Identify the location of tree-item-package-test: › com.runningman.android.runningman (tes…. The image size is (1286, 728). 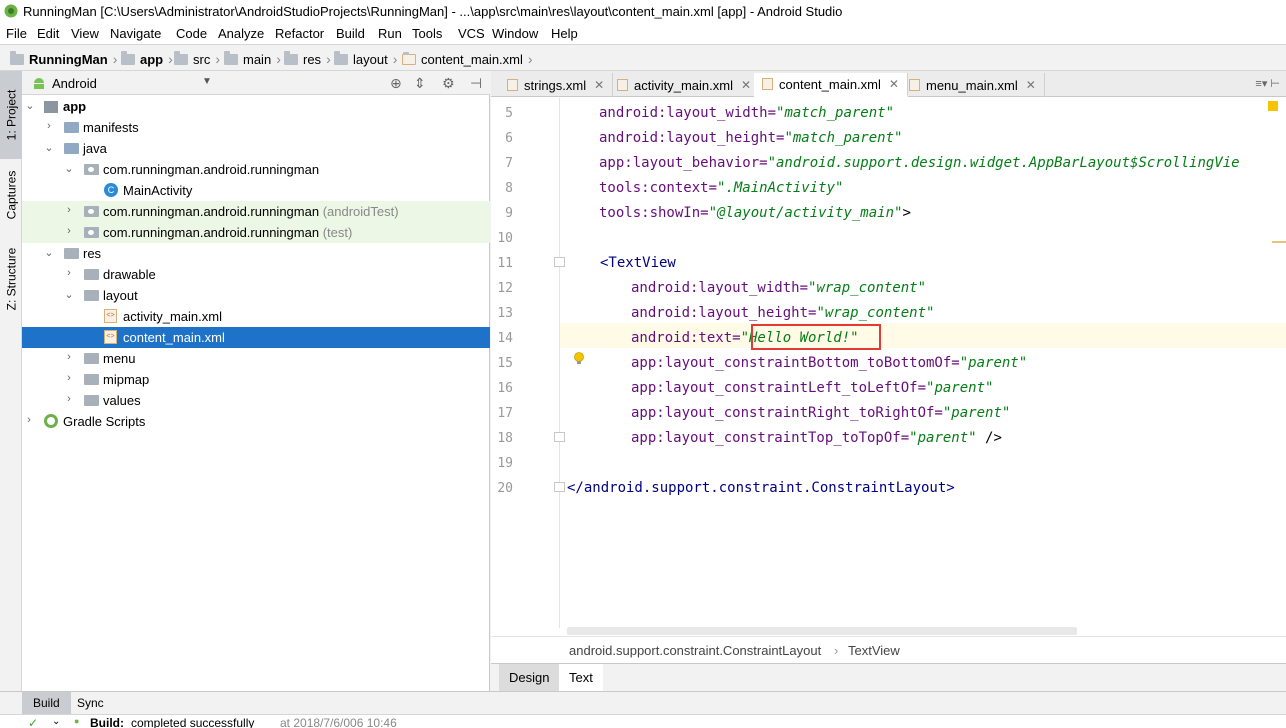
(256, 232).